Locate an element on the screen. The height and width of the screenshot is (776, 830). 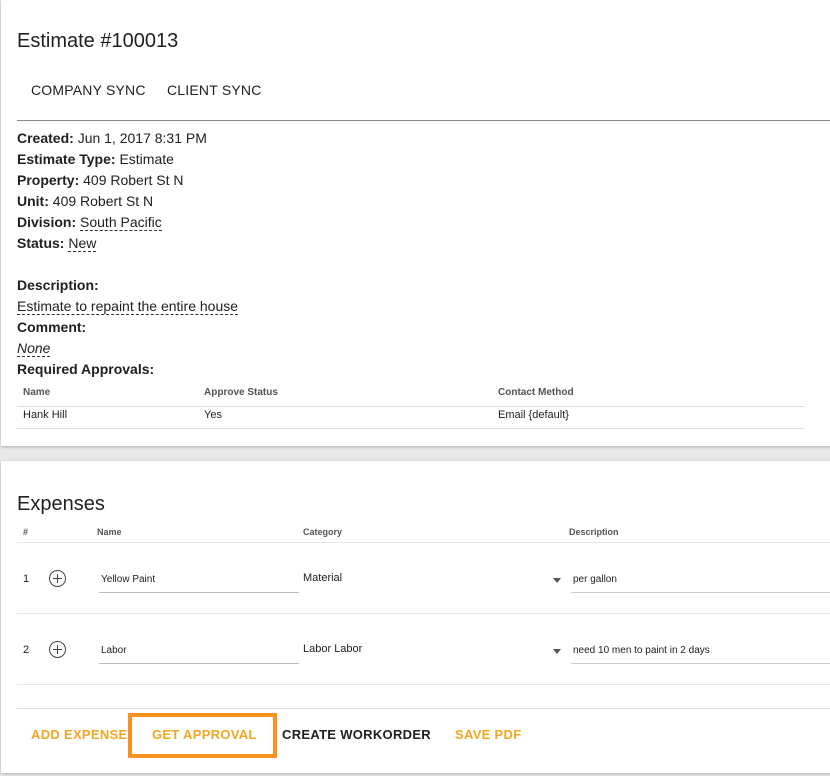
property-label: Property: is located at coordinates (48, 180).